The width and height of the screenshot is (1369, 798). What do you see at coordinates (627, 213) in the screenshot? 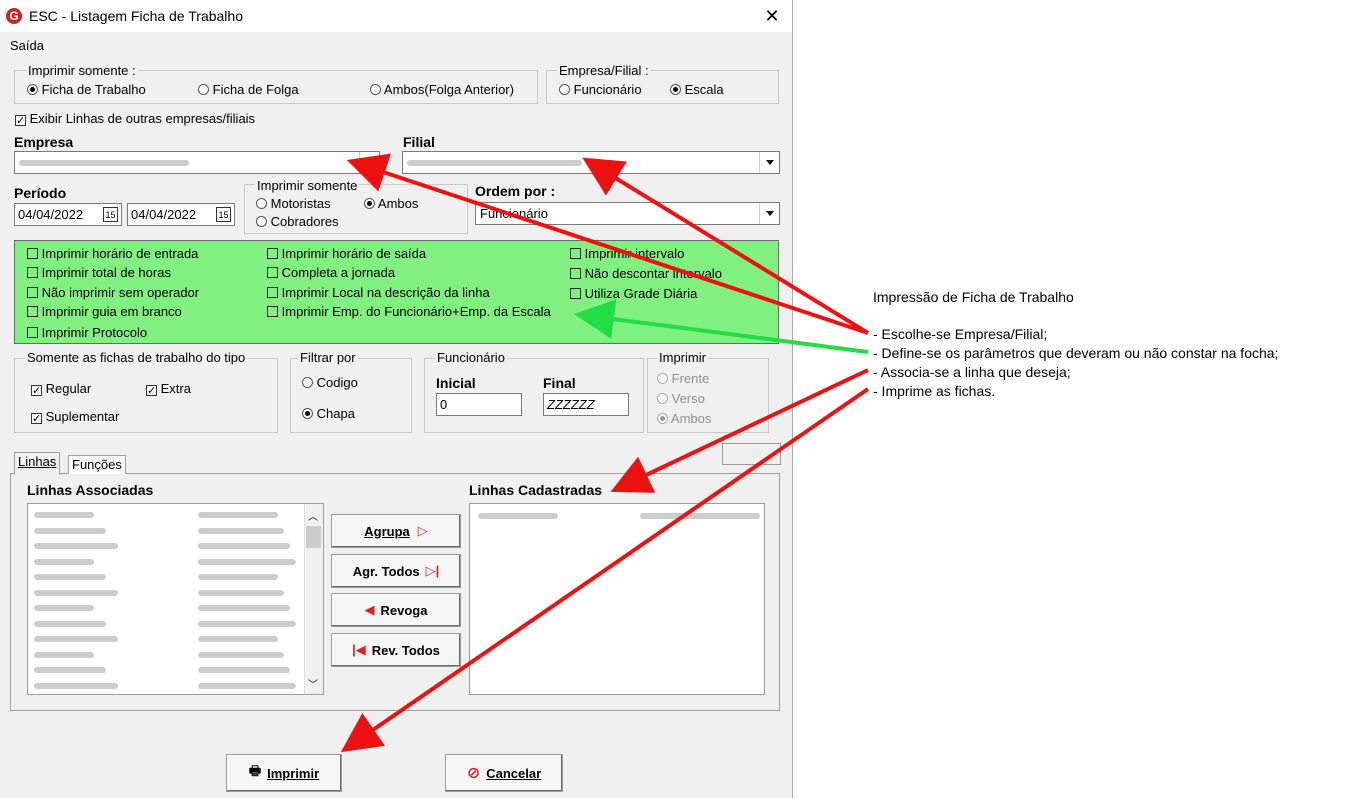
I see `ordem-select: Funcionário` at bounding box center [627, 213].